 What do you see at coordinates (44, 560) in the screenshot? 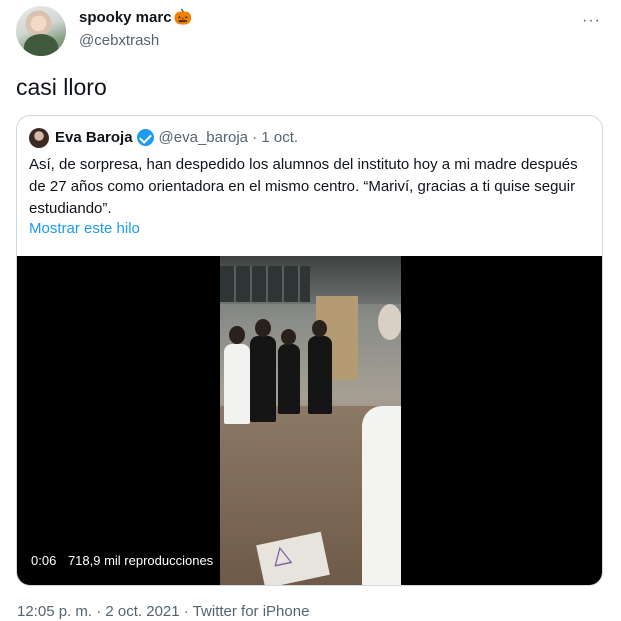
I see `video-elapsed-time: 0:06` at bounding box center [44, 560].